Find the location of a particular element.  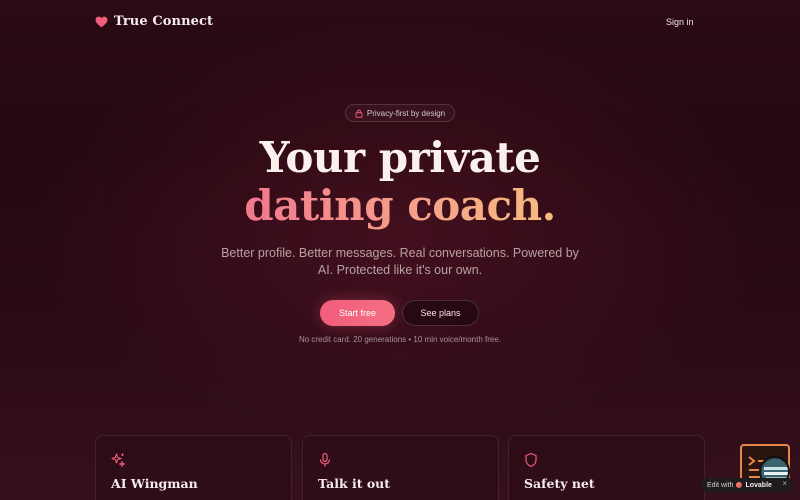

feature-card-title: AI Wingman is located at coordinates (154, 483).